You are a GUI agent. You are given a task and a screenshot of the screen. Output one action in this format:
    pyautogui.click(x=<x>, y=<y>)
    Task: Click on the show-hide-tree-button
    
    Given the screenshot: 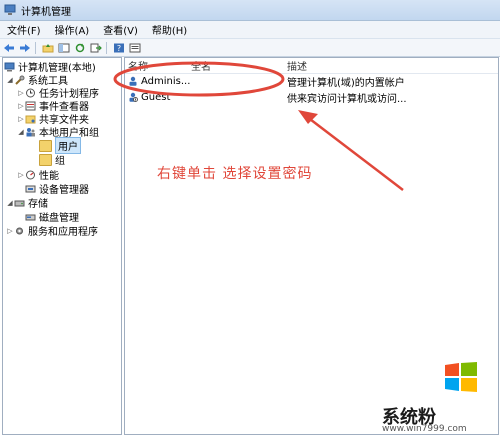 What is the action you would take?
    pyautogui.click(x=64, y=47)
    